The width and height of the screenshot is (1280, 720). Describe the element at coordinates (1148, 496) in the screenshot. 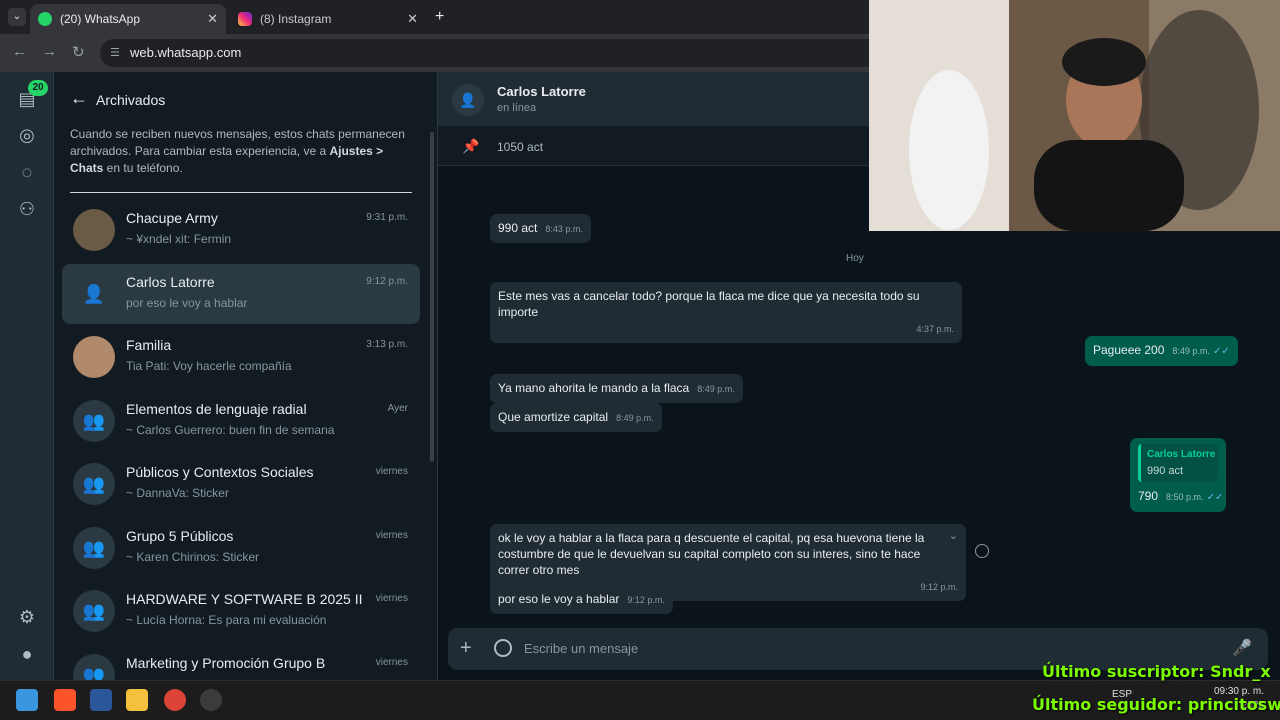

I see `message-text: 790` at that location.